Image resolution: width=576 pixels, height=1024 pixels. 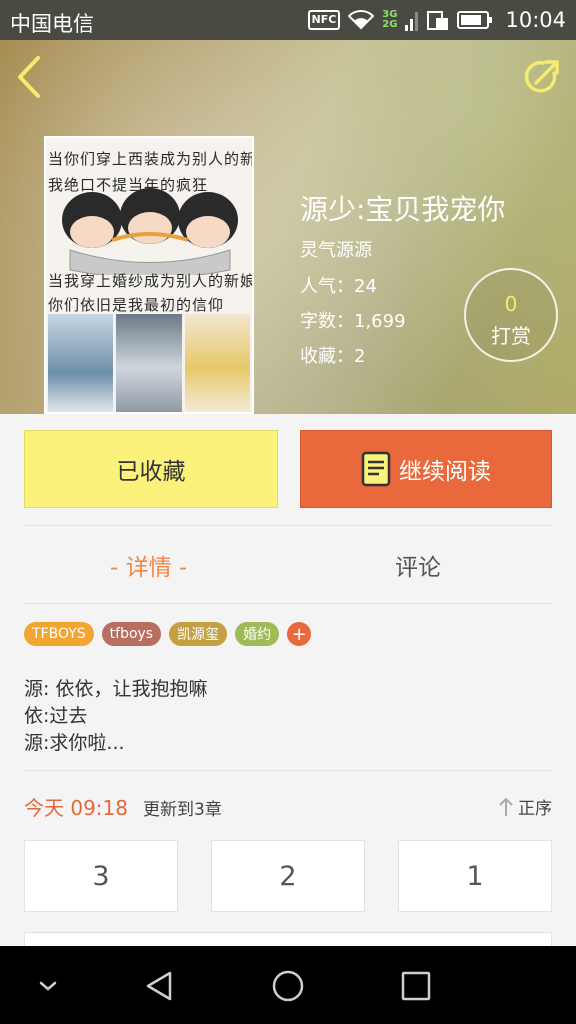 What do you see at coordinates (160, 986) in the screenshot?
I see `nav-back-icon` at bounding box center [160, 986].